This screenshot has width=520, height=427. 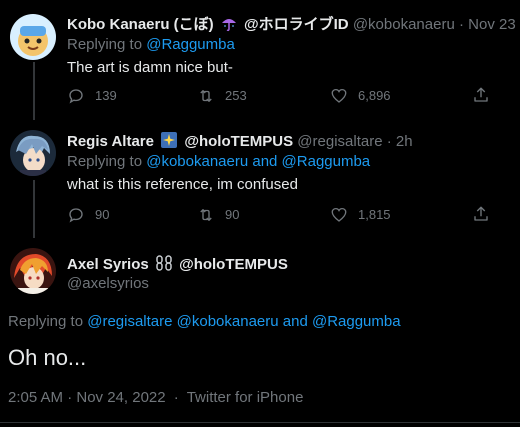 I want to click on avatar-kobo, so click(x=33, y=37).